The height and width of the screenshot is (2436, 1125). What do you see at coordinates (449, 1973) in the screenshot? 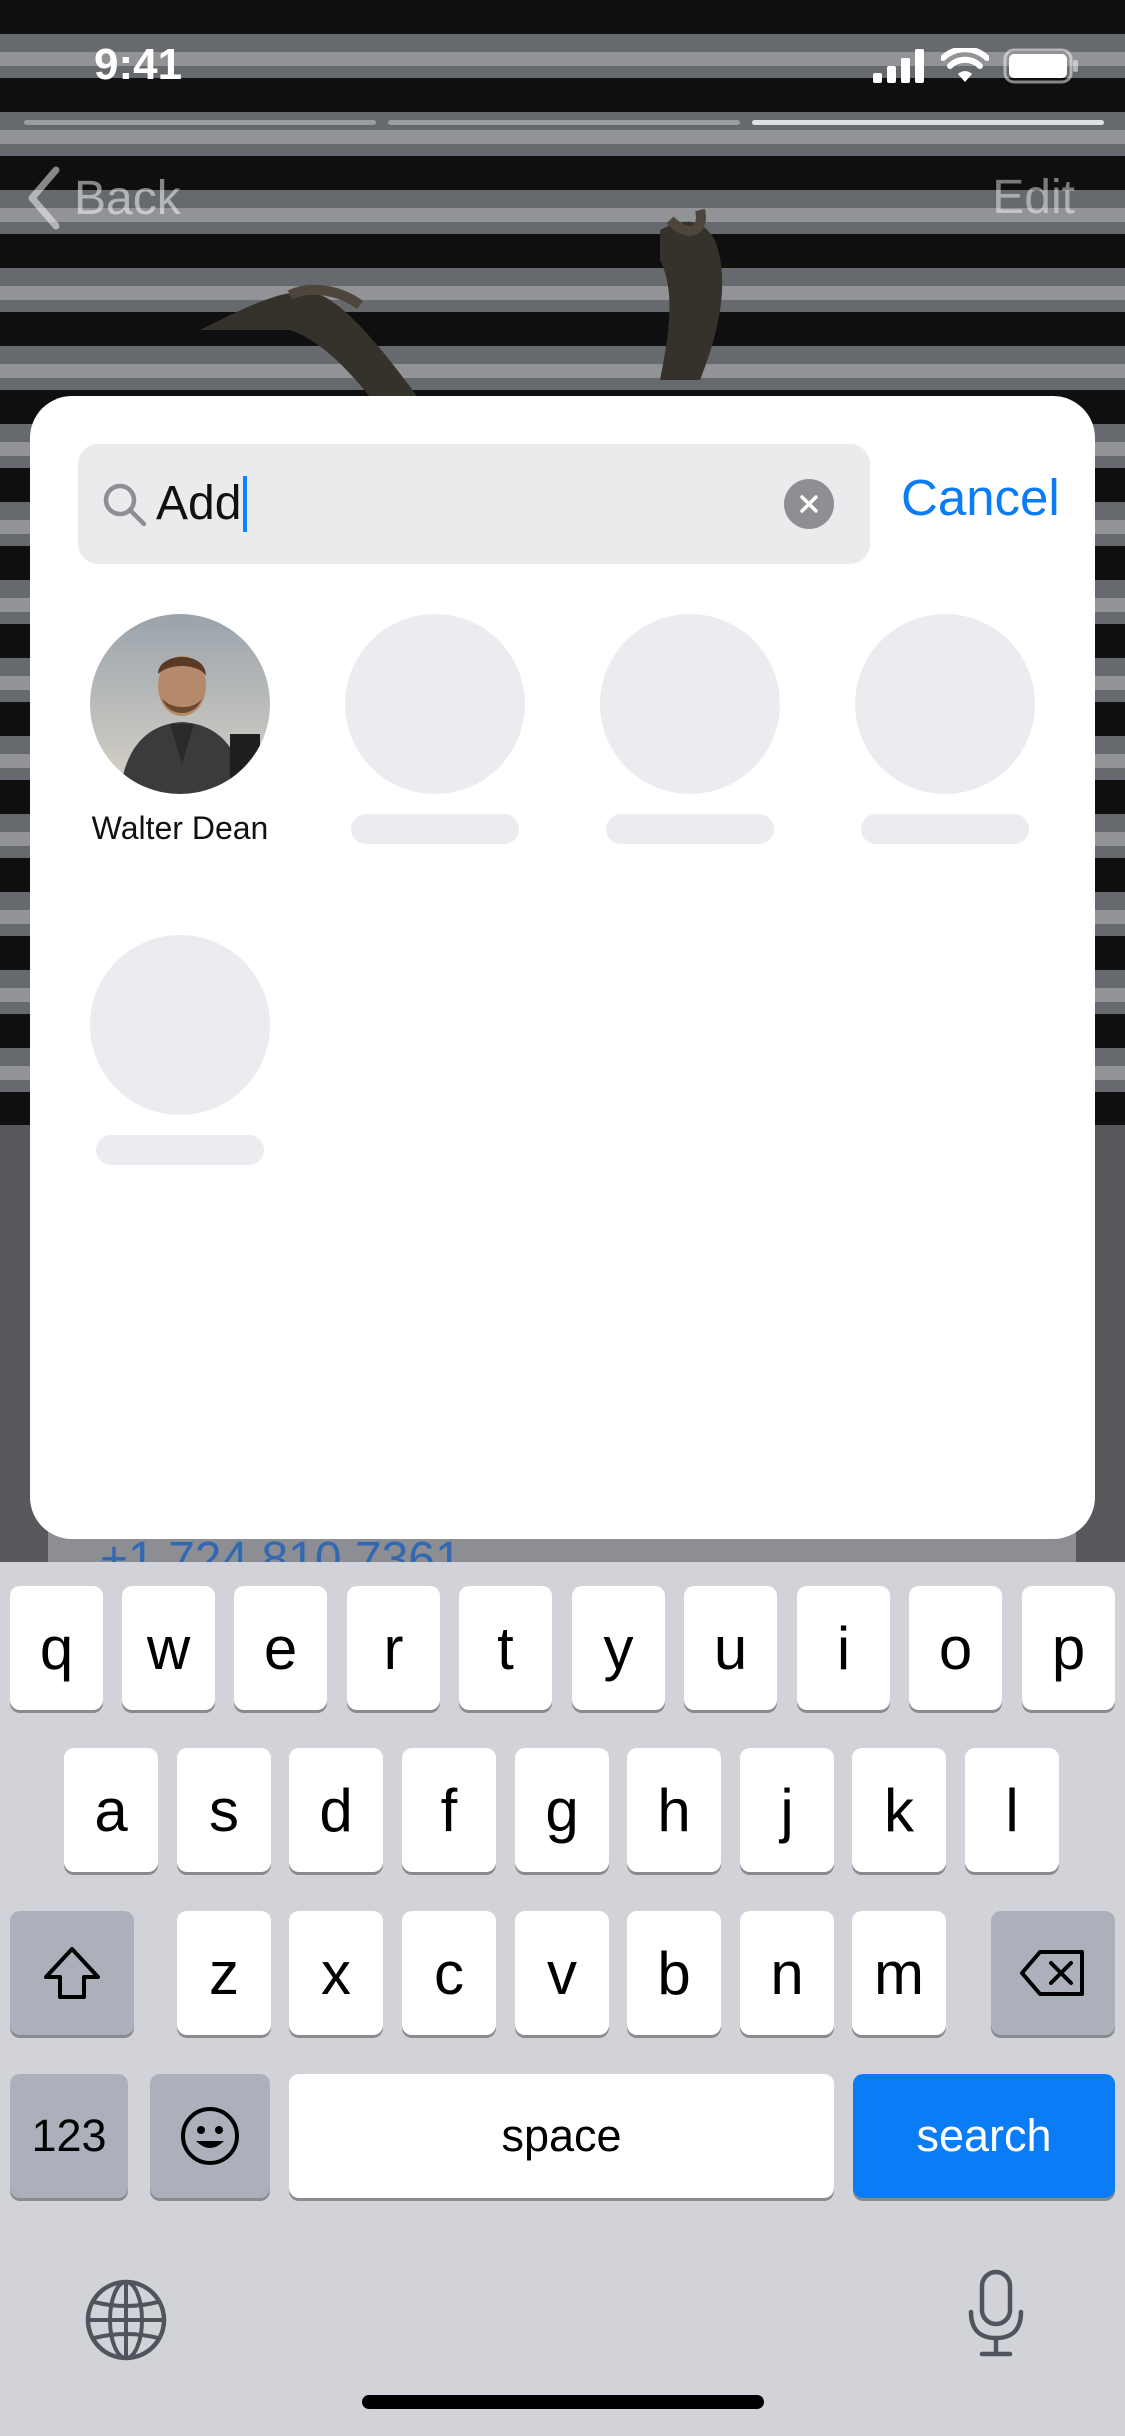
I see `key-c: c` at bounding box center [449, 1973].